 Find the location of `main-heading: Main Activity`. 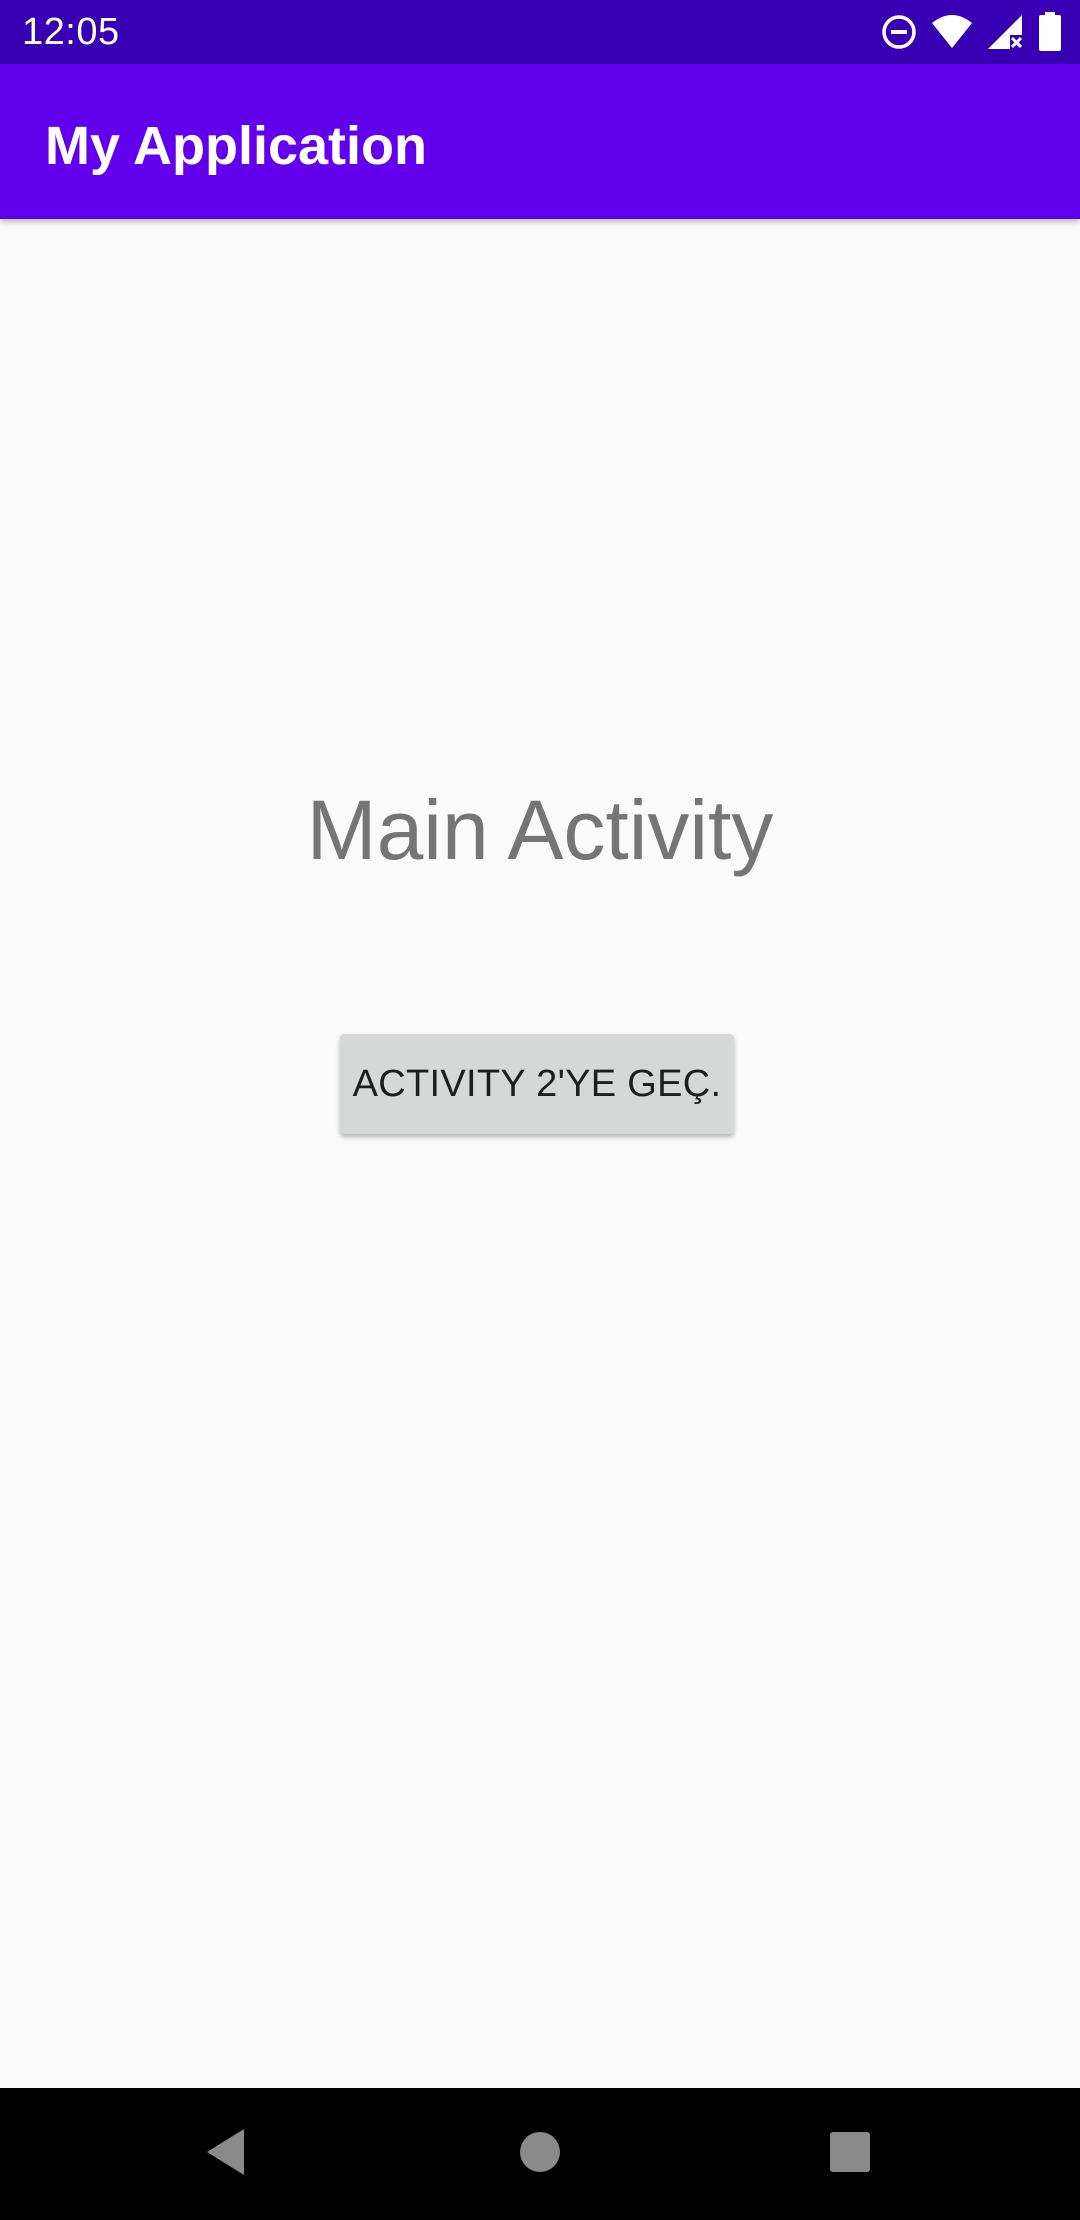

main-heading: Main Activity is located at coordinates (540, 830).